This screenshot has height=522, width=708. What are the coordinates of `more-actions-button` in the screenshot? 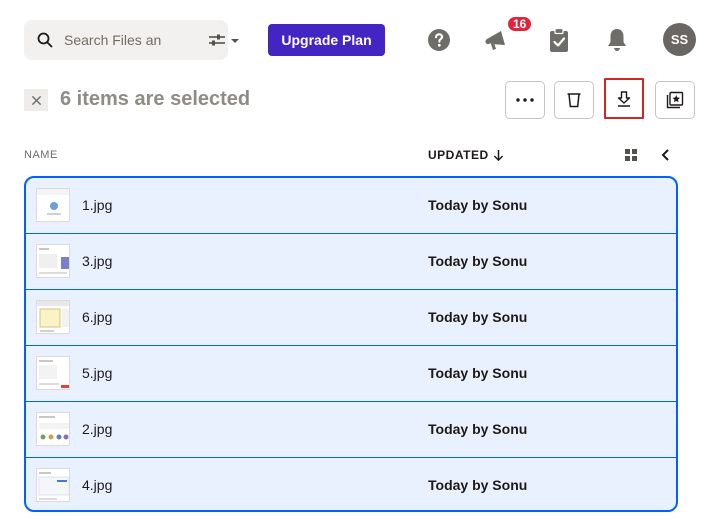 It's located at (525, 100).